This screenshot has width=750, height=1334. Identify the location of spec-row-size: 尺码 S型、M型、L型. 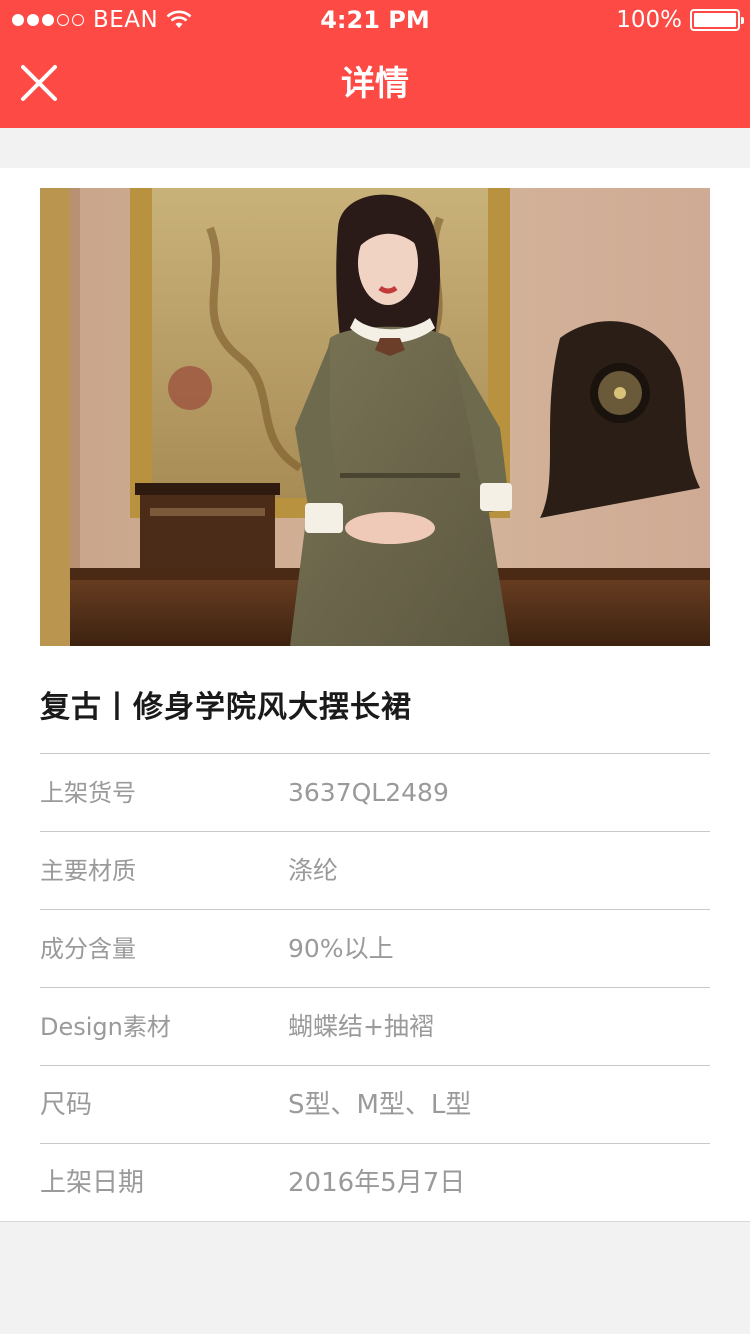
(375, 1104).